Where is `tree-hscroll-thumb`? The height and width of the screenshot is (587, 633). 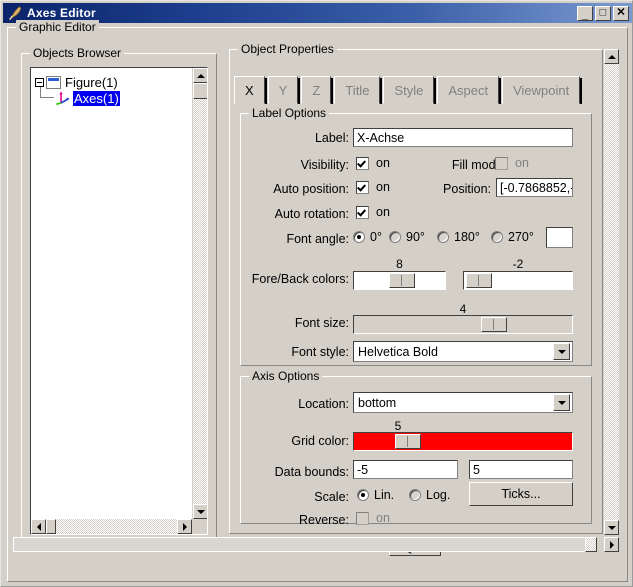
tree-hscroll-thumb is located at coordinates (51, 526).